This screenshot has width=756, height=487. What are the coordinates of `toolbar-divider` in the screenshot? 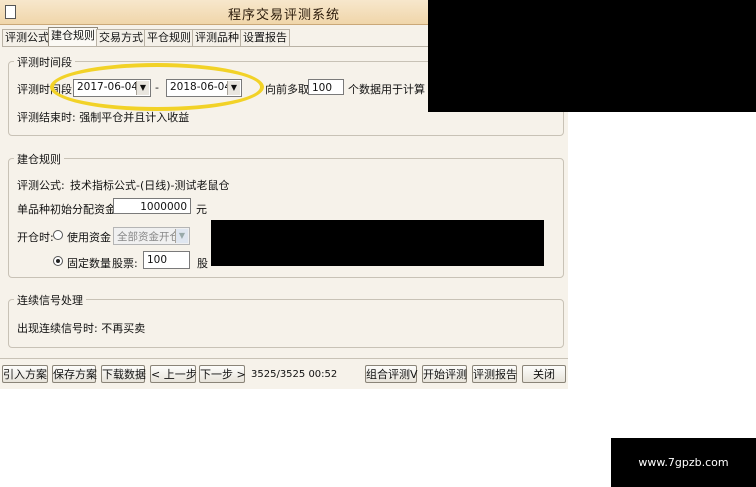 It's located at (284, 358).